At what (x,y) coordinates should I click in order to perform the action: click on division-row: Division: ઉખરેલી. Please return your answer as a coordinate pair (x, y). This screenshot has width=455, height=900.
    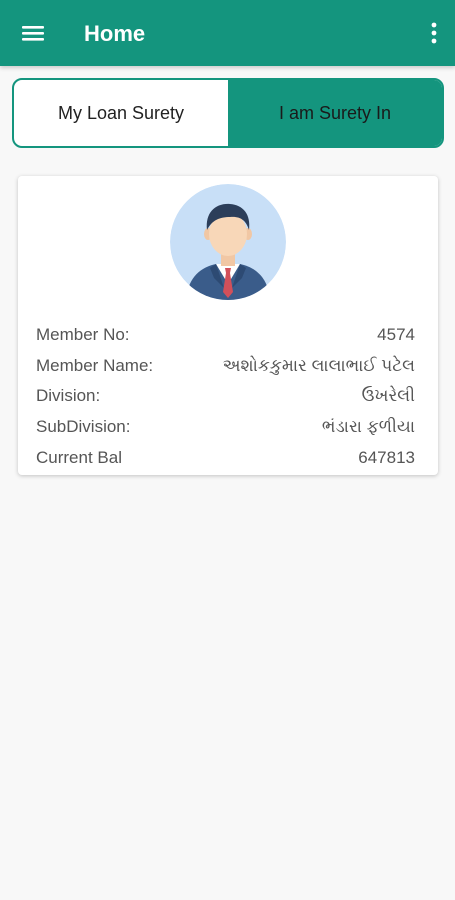
    Looking at the image, I should click on (225, 396).